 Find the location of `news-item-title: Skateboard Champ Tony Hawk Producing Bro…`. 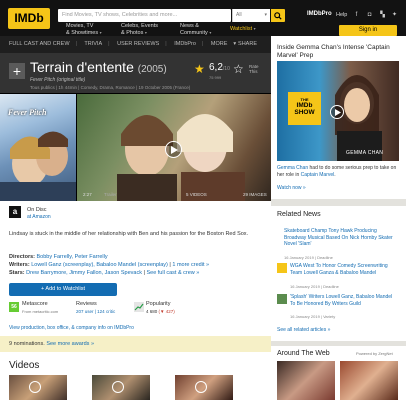

news-item-title: Skateboard Champ Tony Hawk Producing Bro… is located at coordinates (340, 238).